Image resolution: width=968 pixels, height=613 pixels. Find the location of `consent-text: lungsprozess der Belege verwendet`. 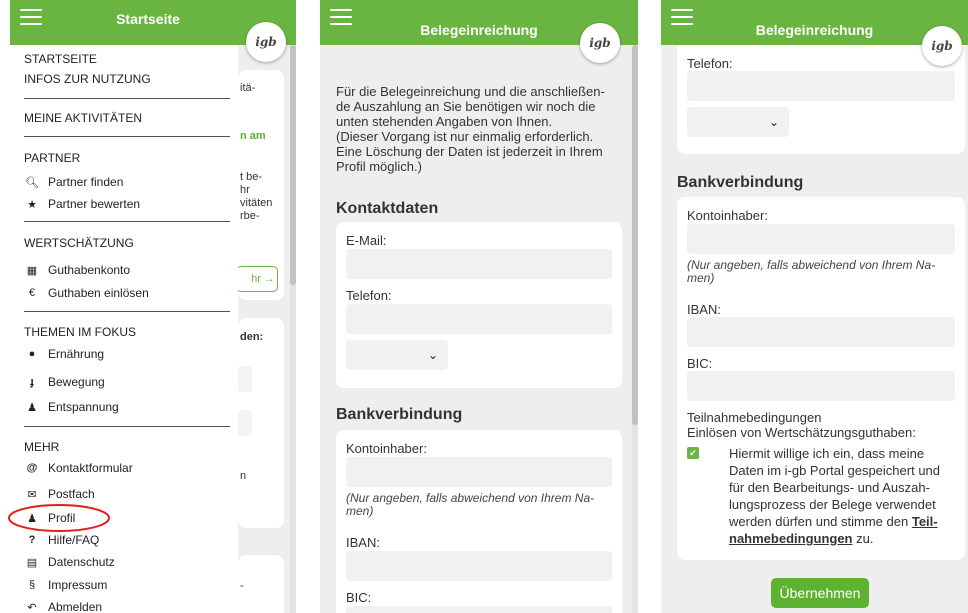

consent-text: lungsprozess der Belege verwendet is located at coordinates (832, 504).